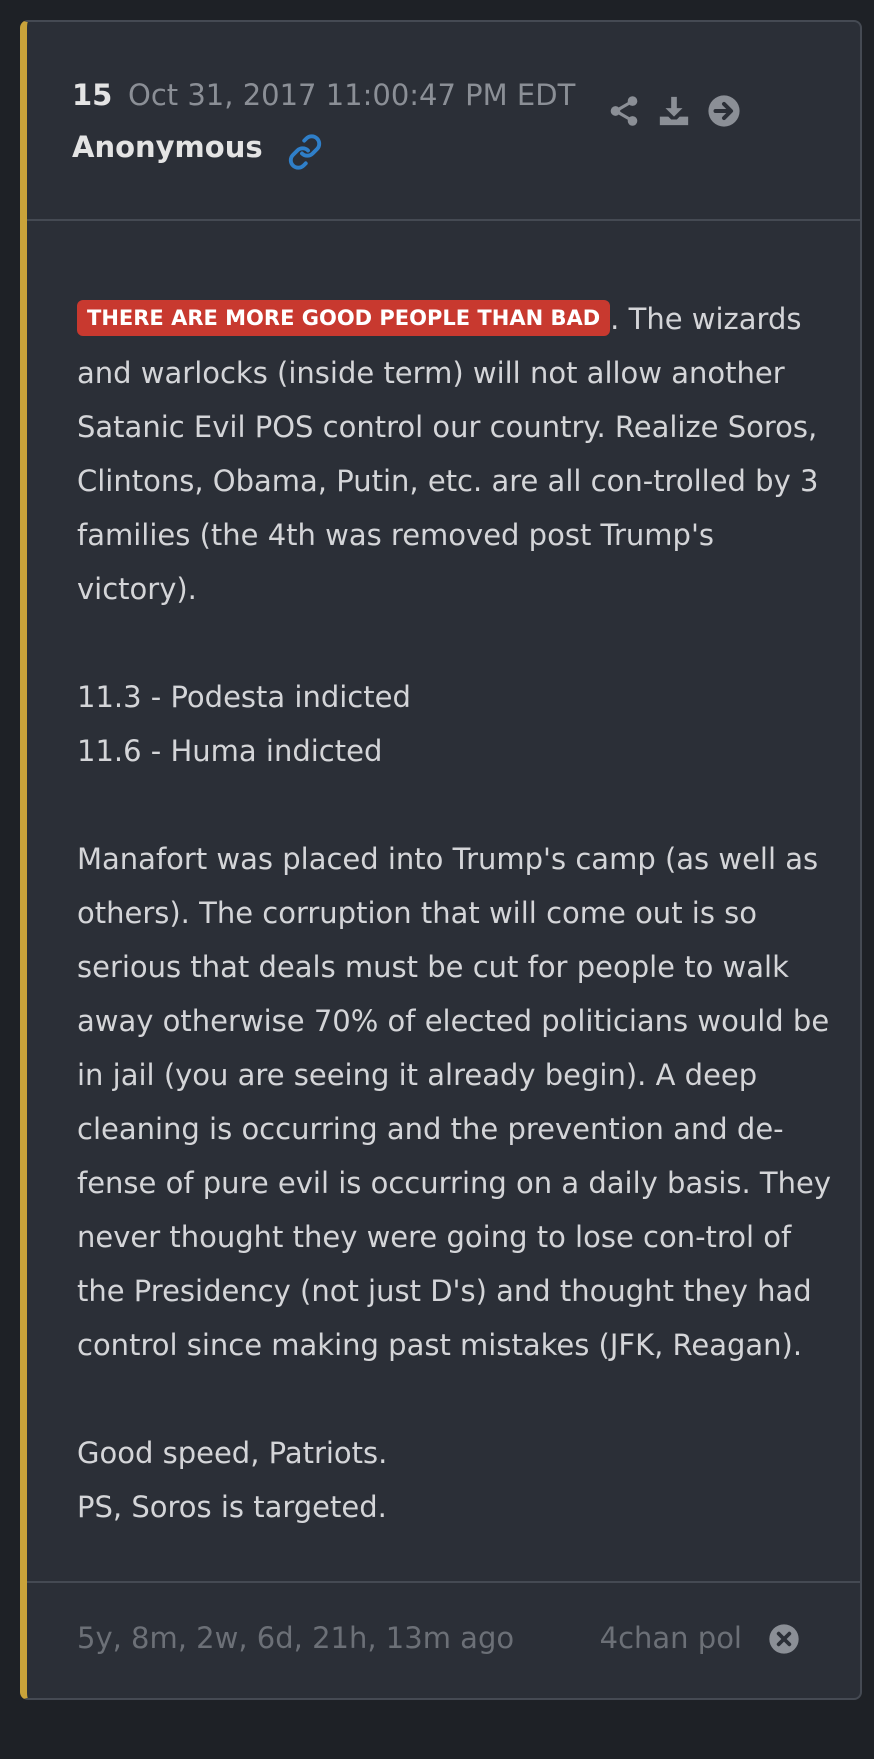 The height and width of the screenshot is (1759, 874). Describe the element at coordinates (624, 111) in the screenshot. I see `share-icon` at that location.